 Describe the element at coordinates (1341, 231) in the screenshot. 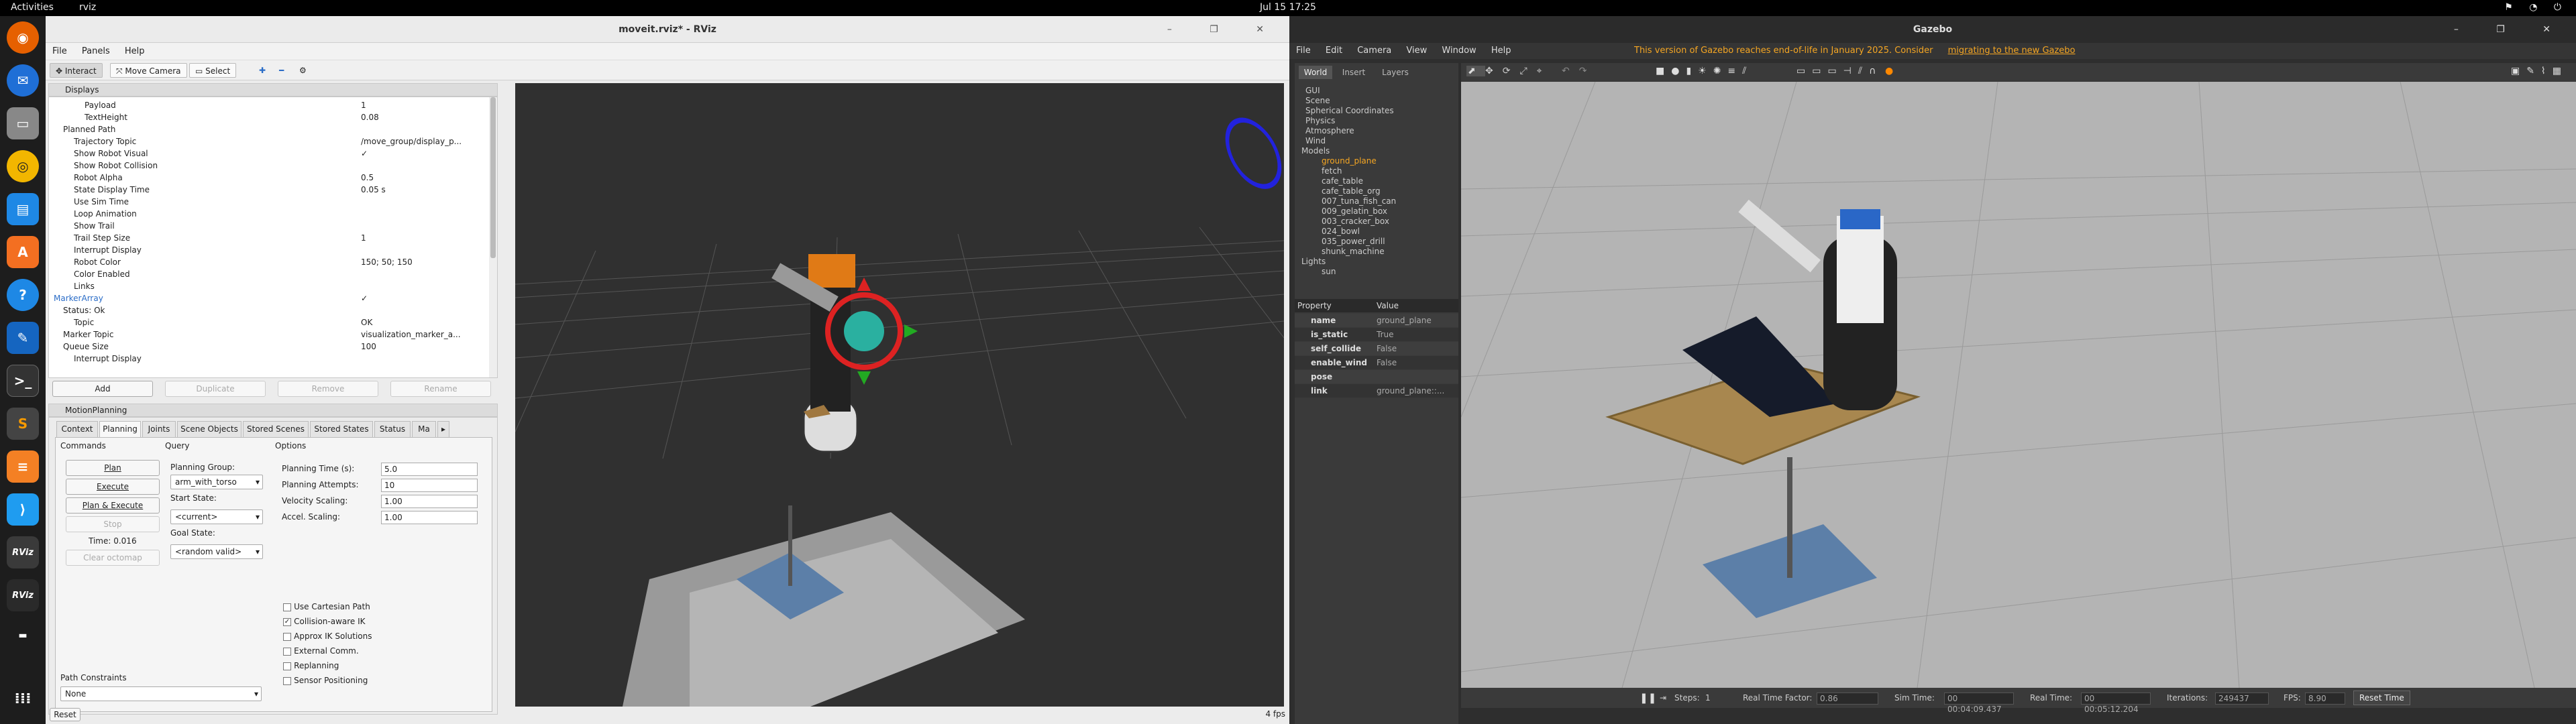

I see `model-tree-item: 024_bowl` at that location.